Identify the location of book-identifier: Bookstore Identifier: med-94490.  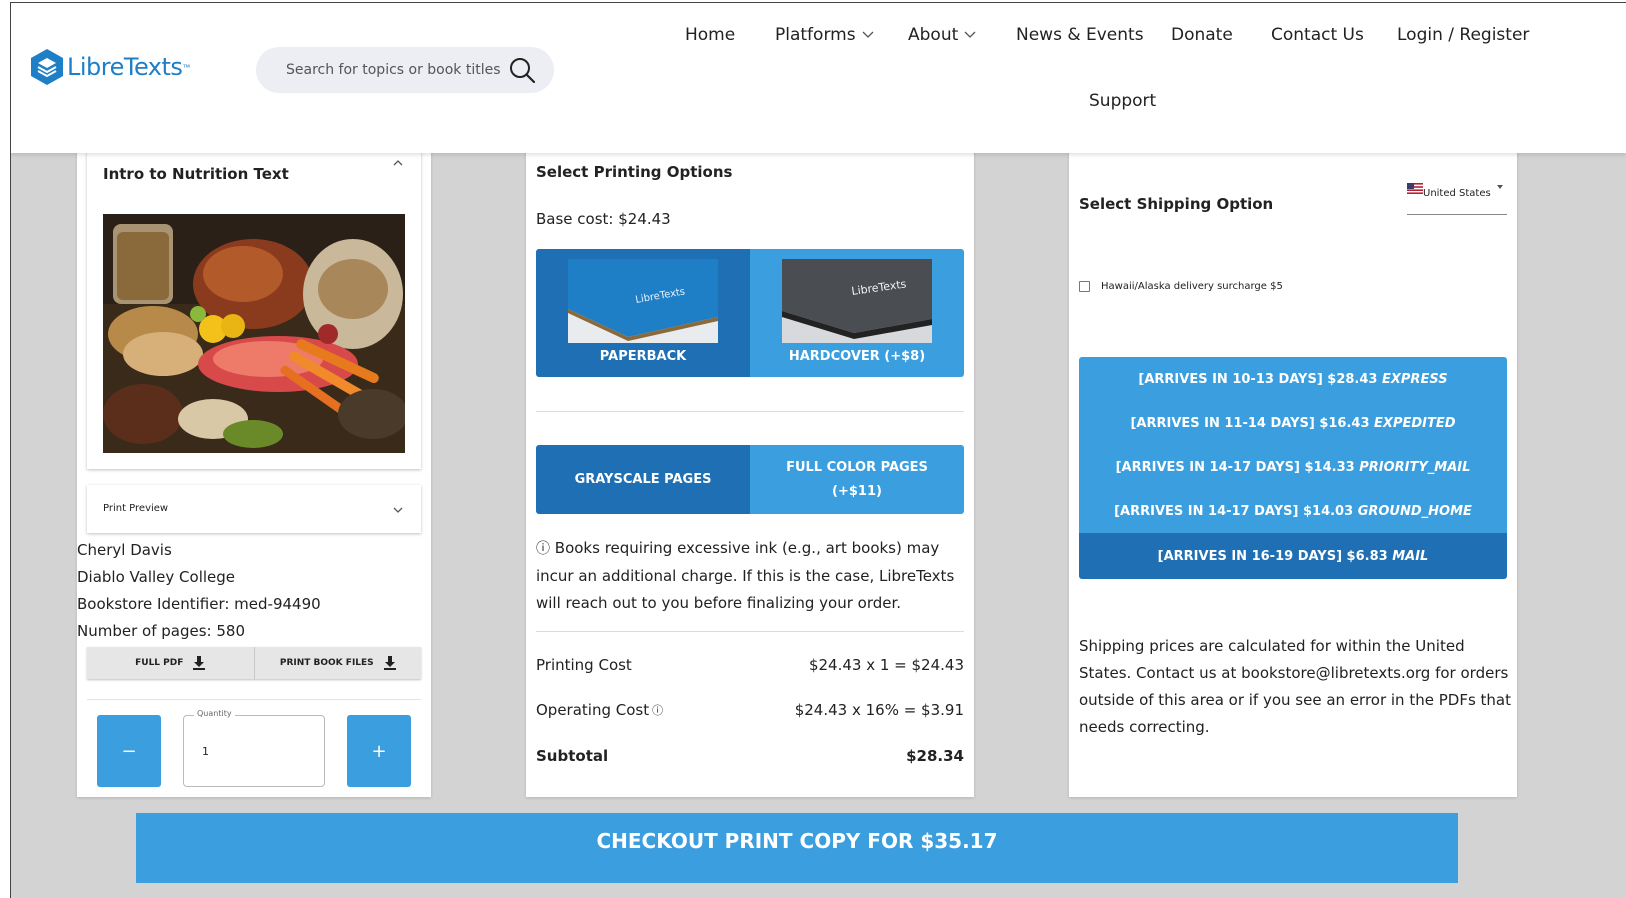
(199, 604).